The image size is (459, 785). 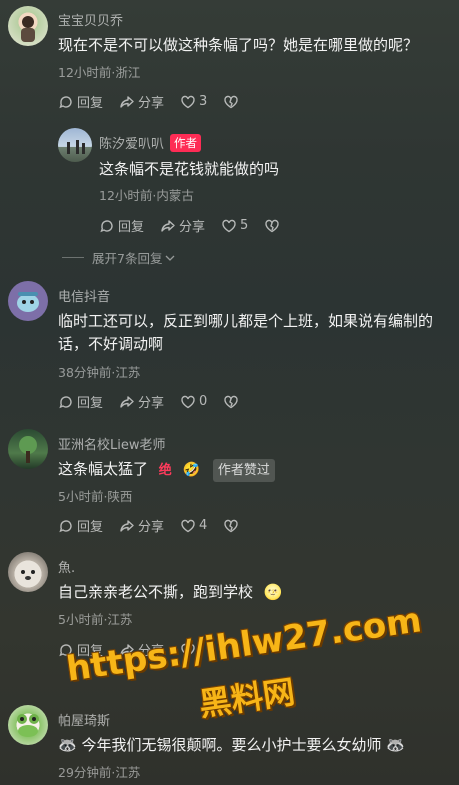 I want to click on comment-text: 现在不是不可以做这种条幅了吗？她是在哪里做的呢？, so click(x=238, y=45).